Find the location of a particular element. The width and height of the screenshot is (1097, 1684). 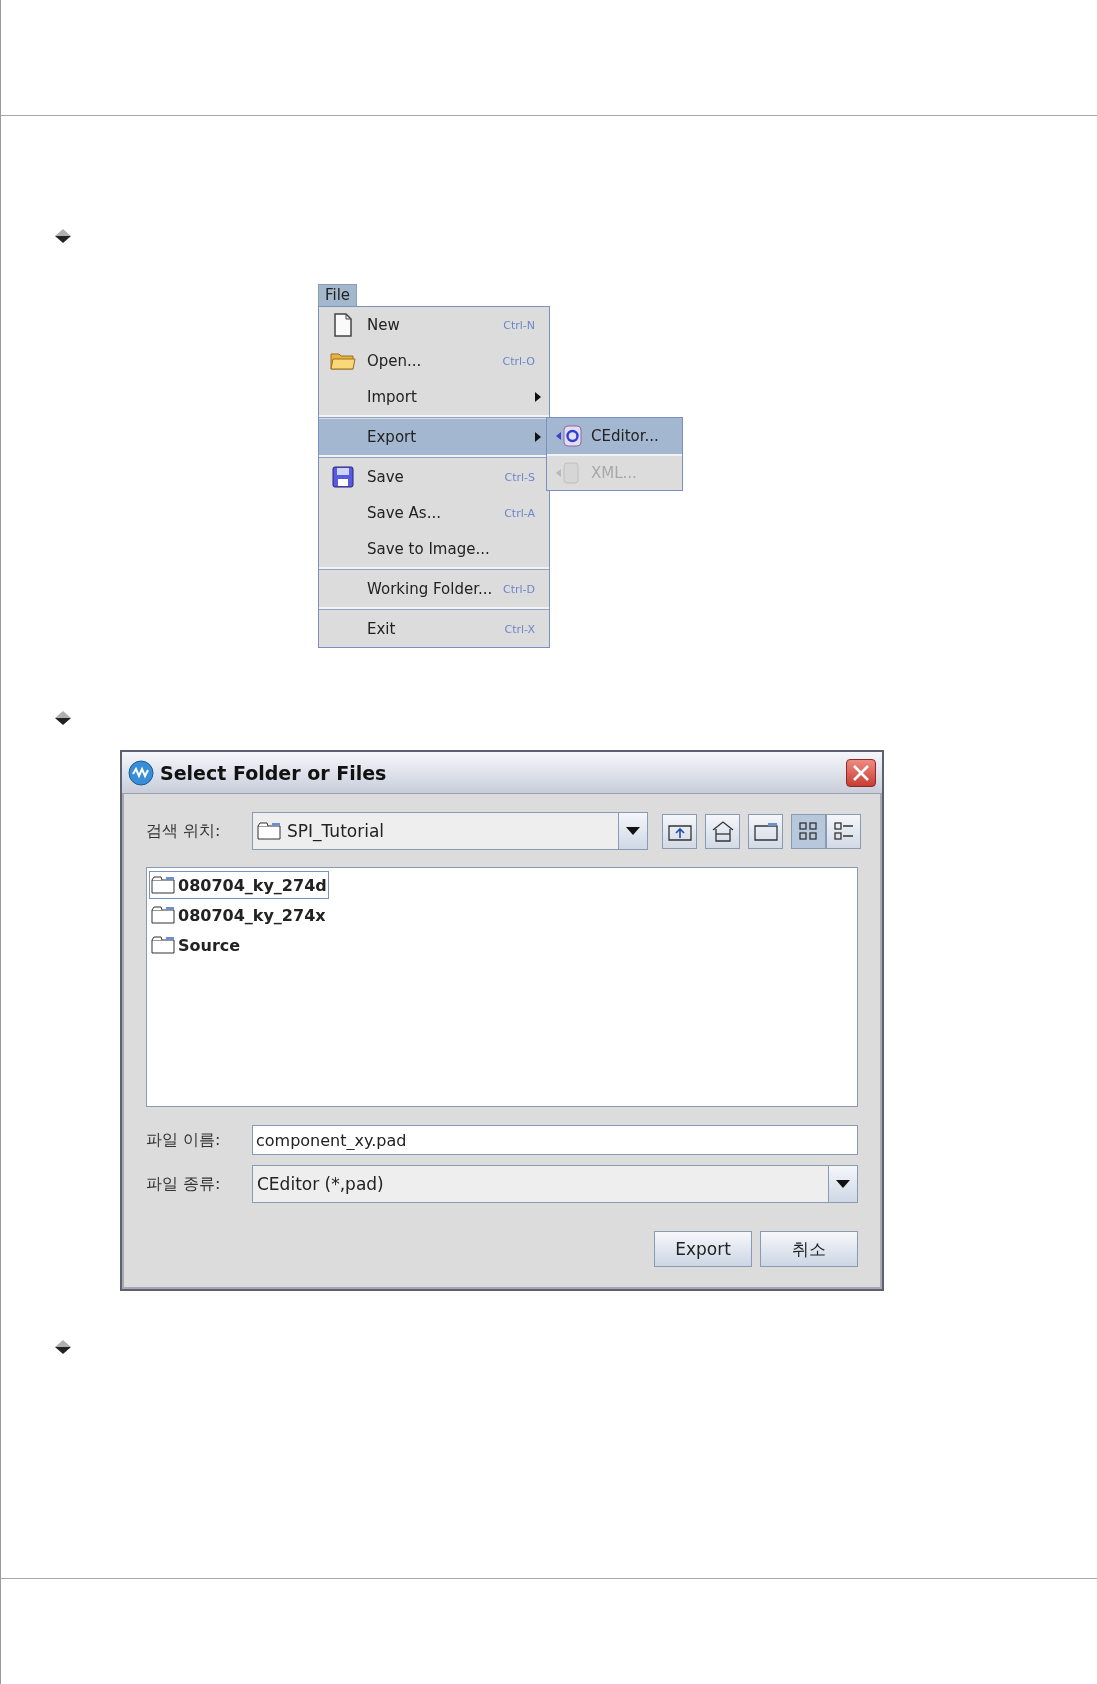

shortcut-text: Ctrl-N is located at coordinates (519, 325).